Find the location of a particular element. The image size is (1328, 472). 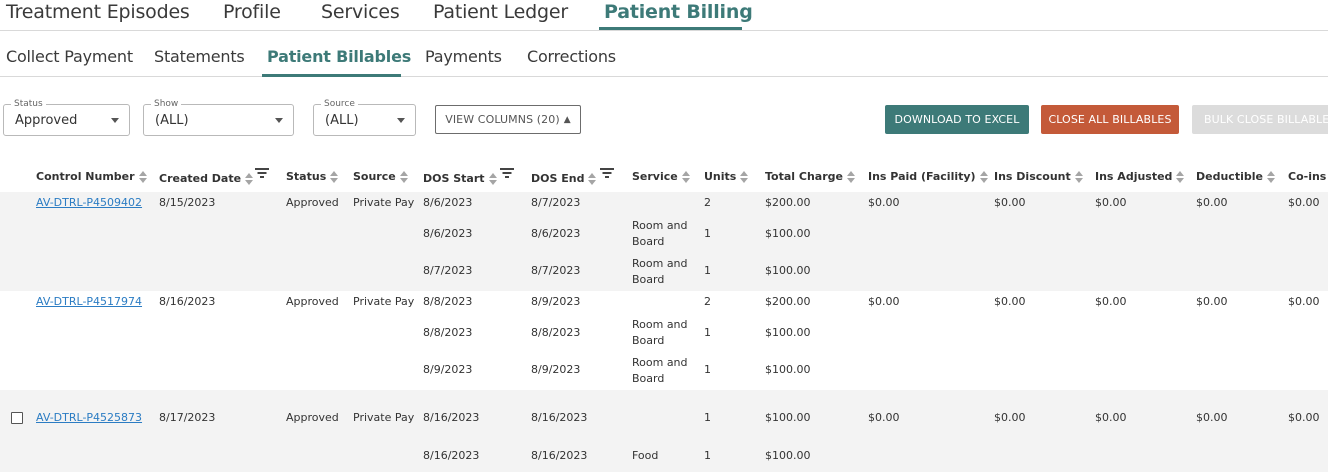

column-header-label: Status is located at coordinates (306, 176).